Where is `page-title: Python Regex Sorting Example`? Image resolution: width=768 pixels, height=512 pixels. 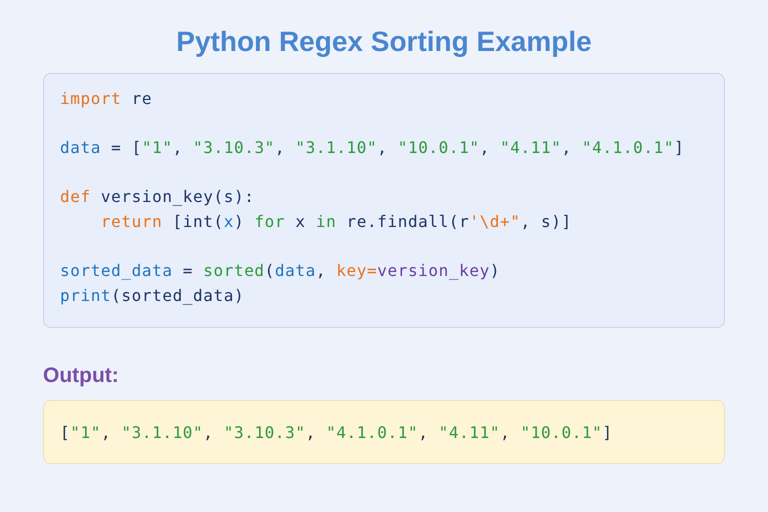
page-title: Python Regex Sorting Example is located at coordinates (384, 42).